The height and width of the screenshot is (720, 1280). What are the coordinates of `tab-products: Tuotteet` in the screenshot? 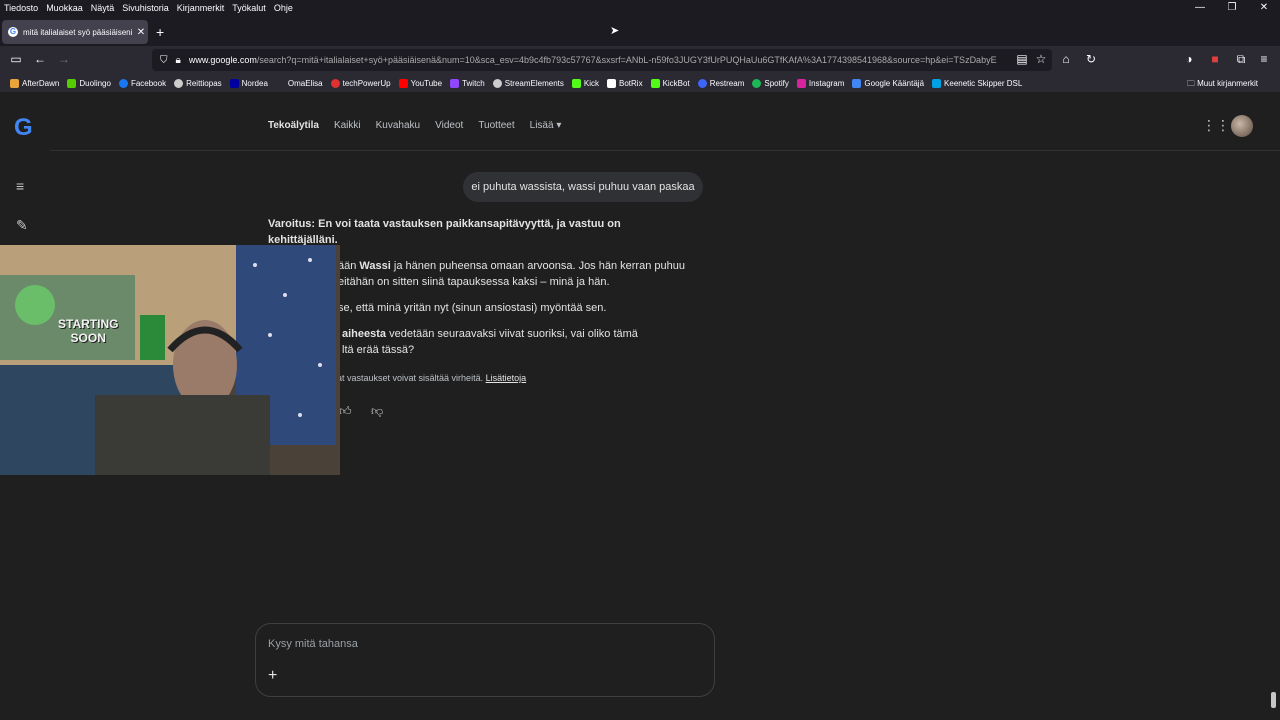 It's located at (496, 125).